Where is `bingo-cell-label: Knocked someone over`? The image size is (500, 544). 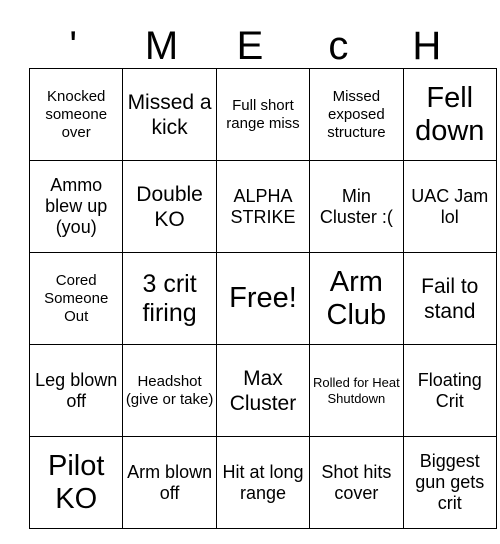
bingo-cell-label: Knocked someone over is located at coordinates (76, 114).